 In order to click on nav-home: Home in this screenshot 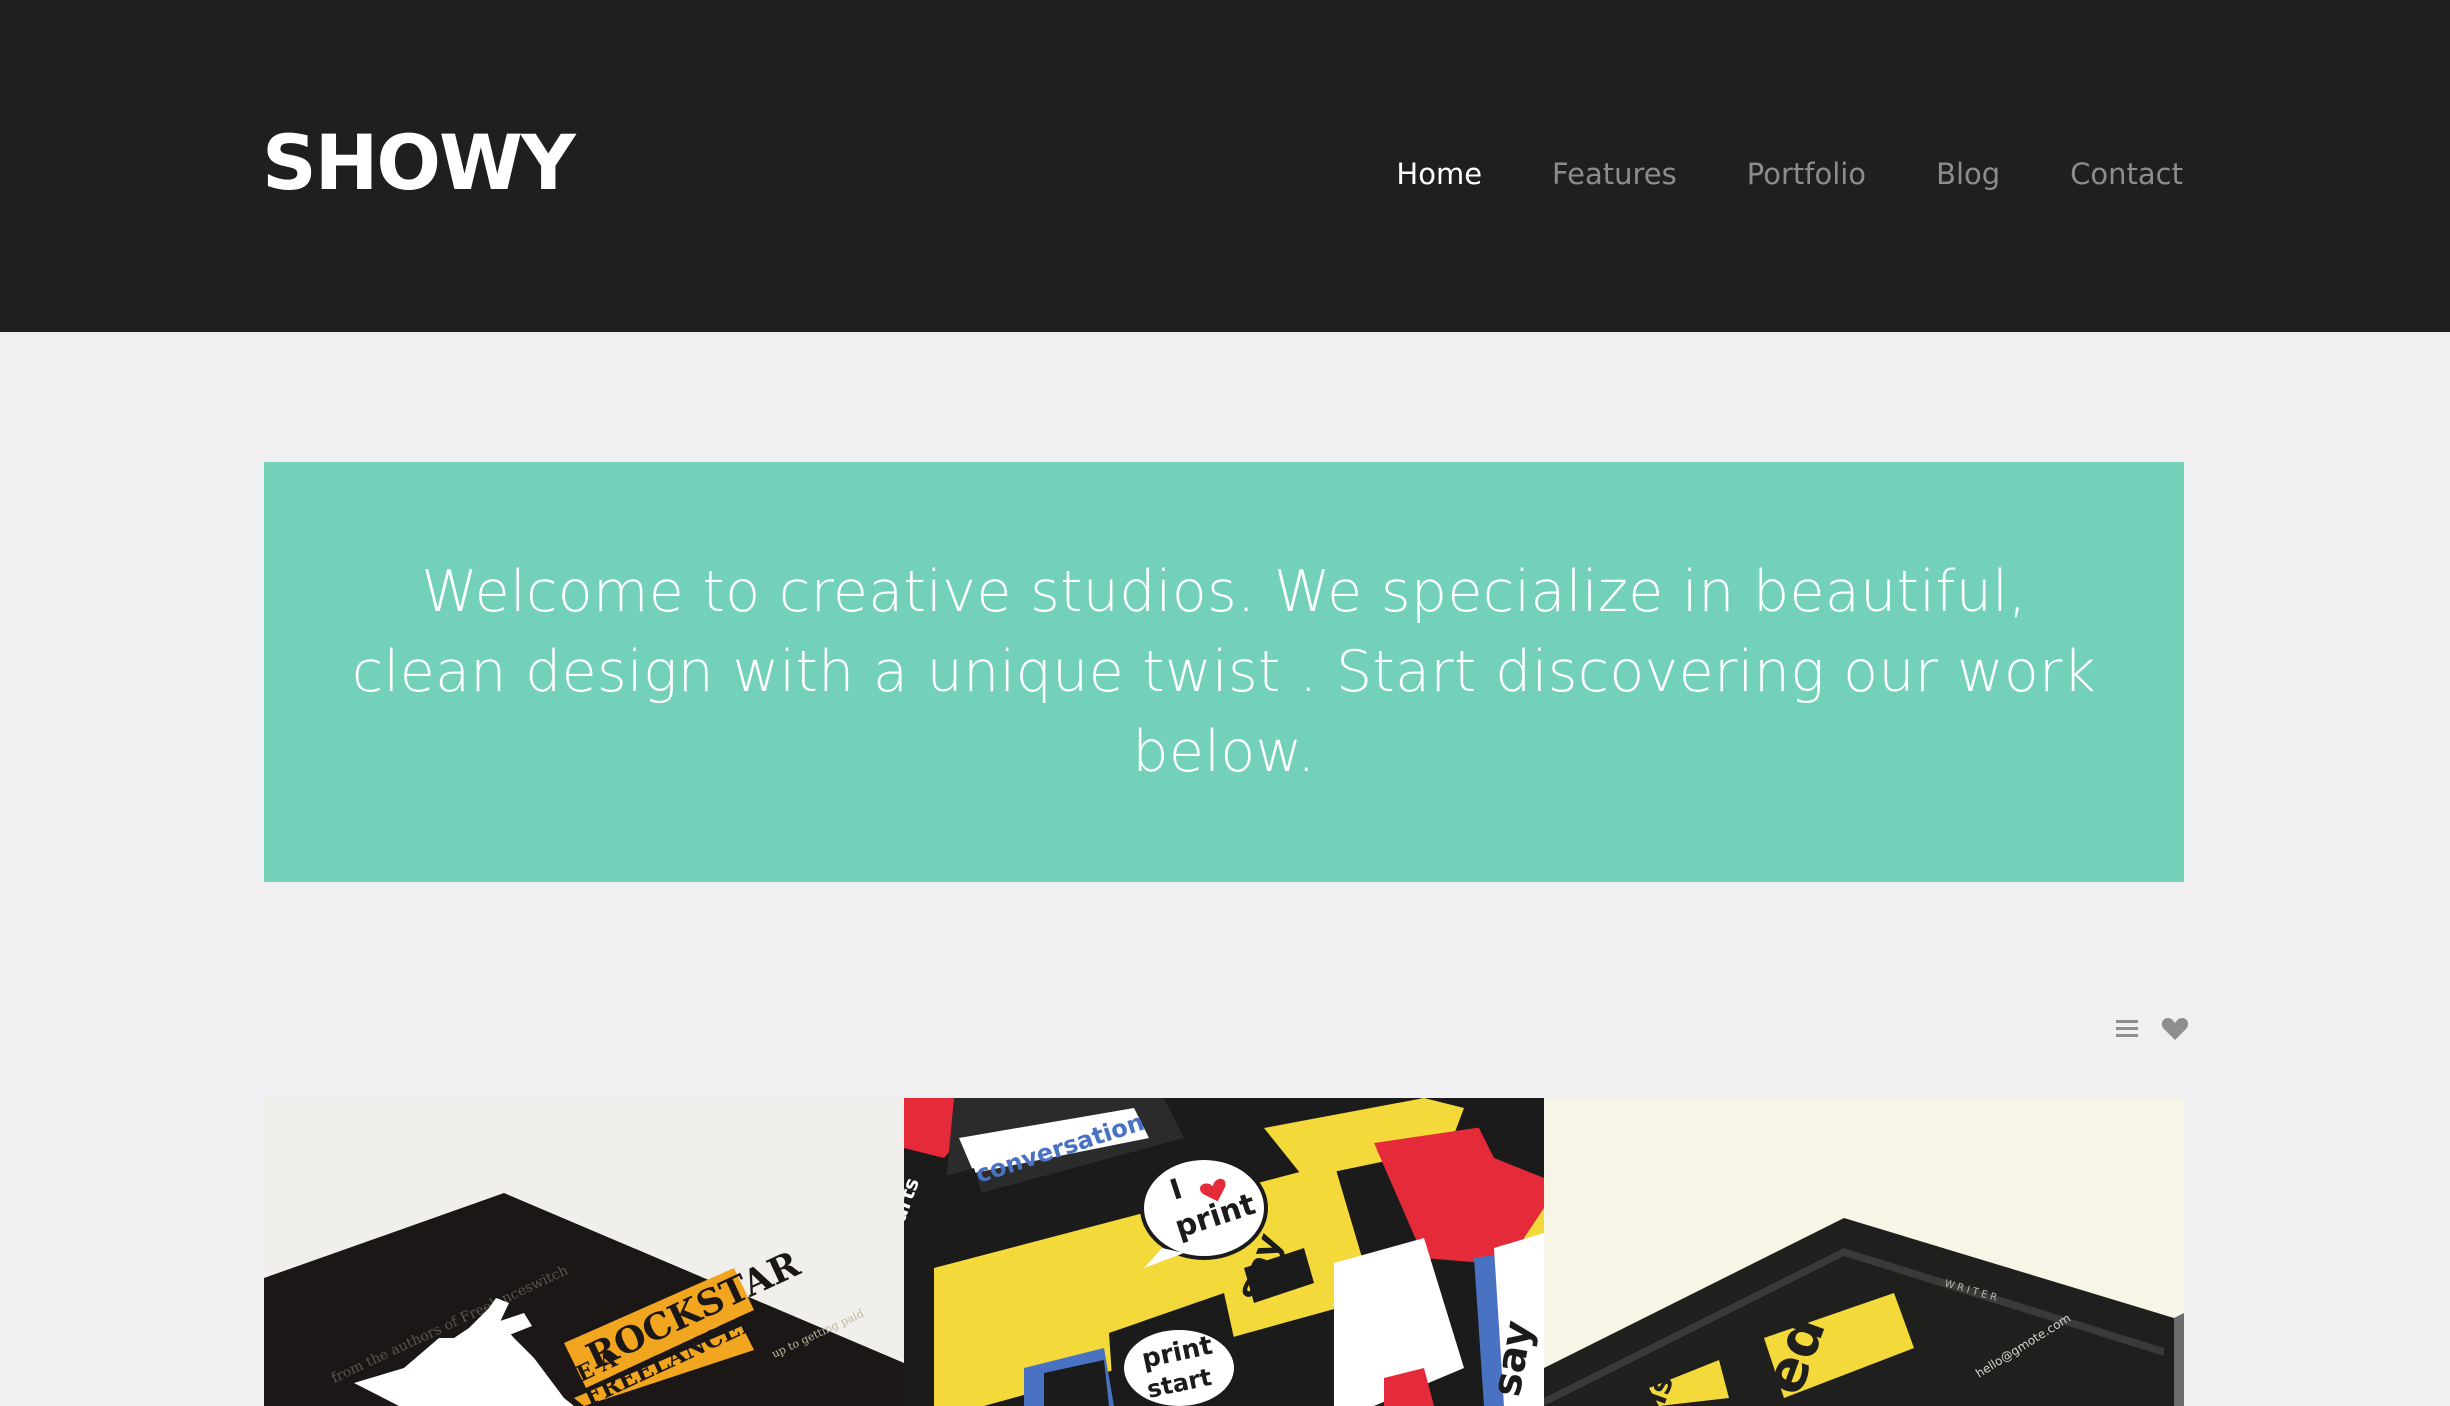, I will do `click(1439, 174)`.